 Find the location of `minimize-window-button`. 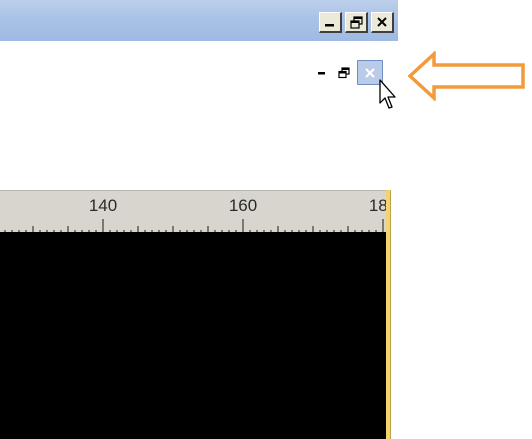

minimize-window-button is located at coordinates (330, 22).